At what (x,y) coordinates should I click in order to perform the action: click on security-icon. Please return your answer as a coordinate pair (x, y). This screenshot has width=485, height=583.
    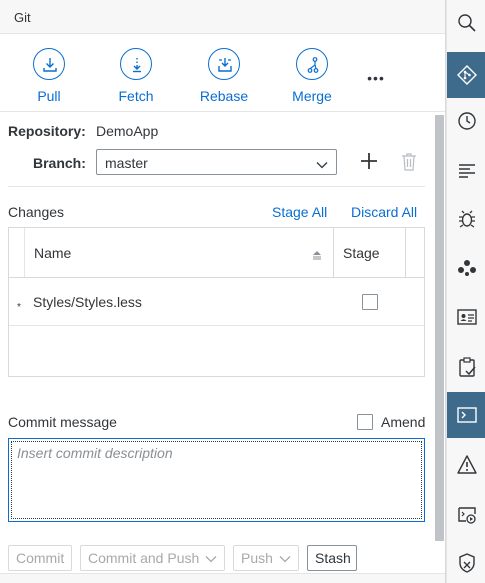
    Looking at the image, I should click on (467, 563).